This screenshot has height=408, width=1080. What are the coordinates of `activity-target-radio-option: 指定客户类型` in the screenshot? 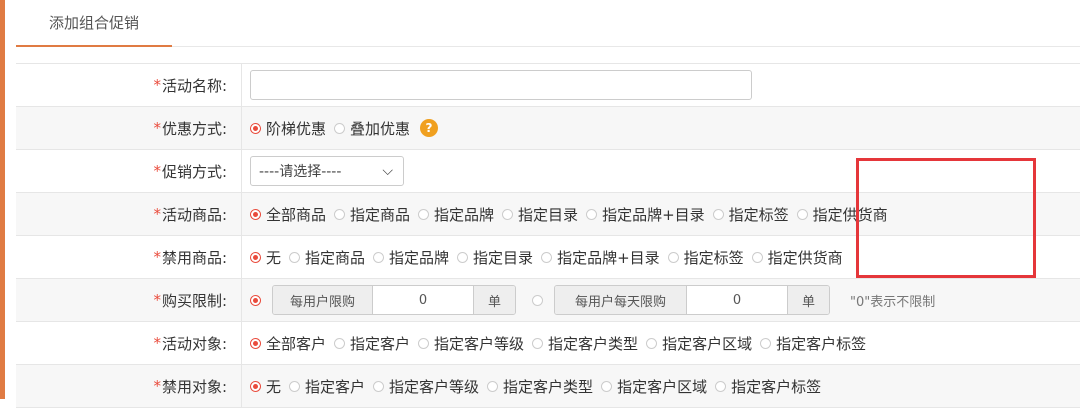 It's located at (585, 343).